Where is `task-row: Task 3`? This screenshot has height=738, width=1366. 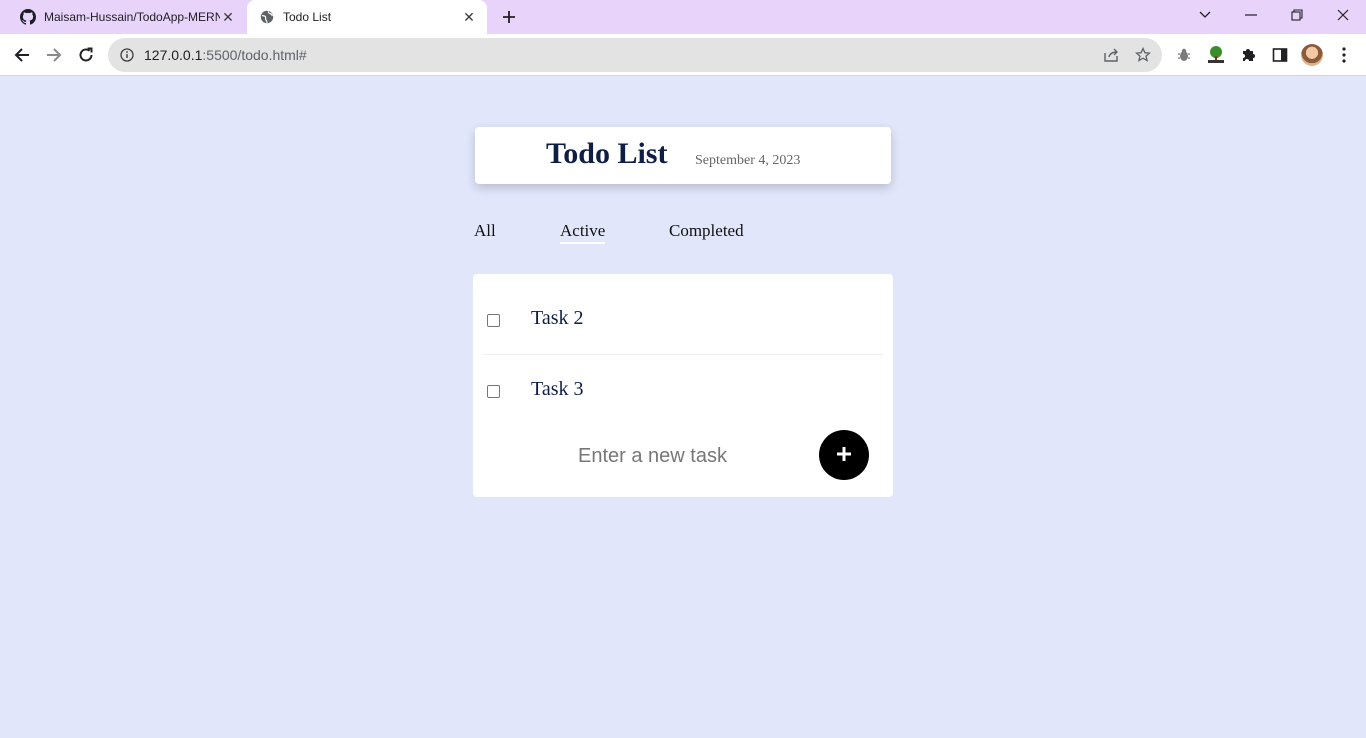 task-row: Task 3 is located at coordinates (683, 390).